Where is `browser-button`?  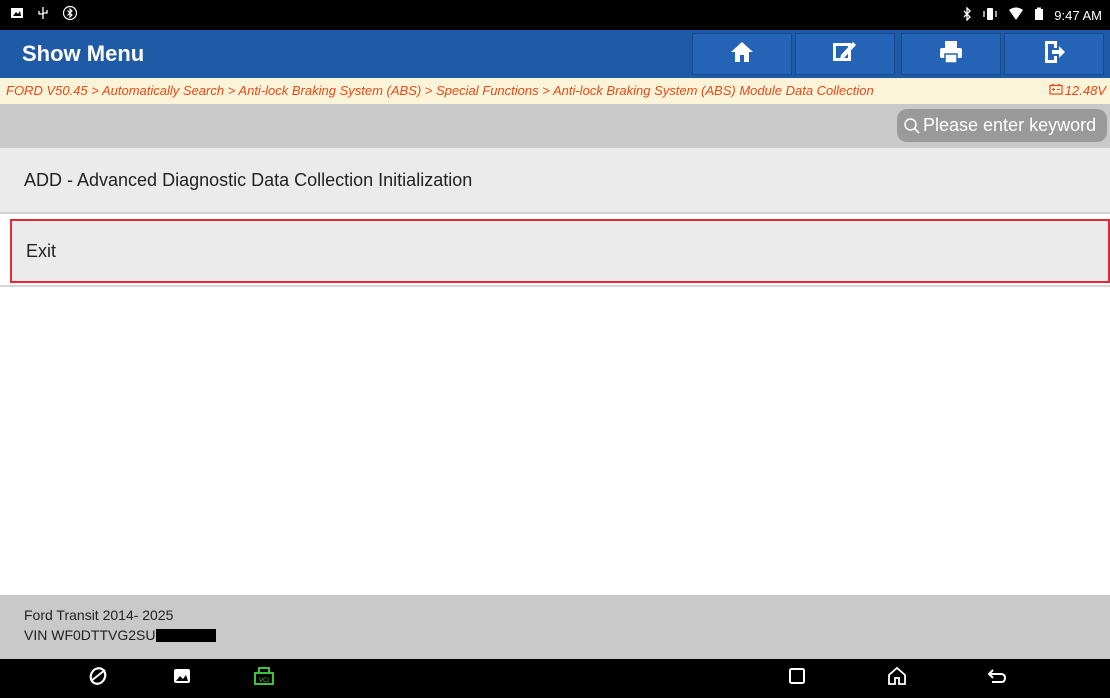
browser-button is located at coordinates (98, 678).